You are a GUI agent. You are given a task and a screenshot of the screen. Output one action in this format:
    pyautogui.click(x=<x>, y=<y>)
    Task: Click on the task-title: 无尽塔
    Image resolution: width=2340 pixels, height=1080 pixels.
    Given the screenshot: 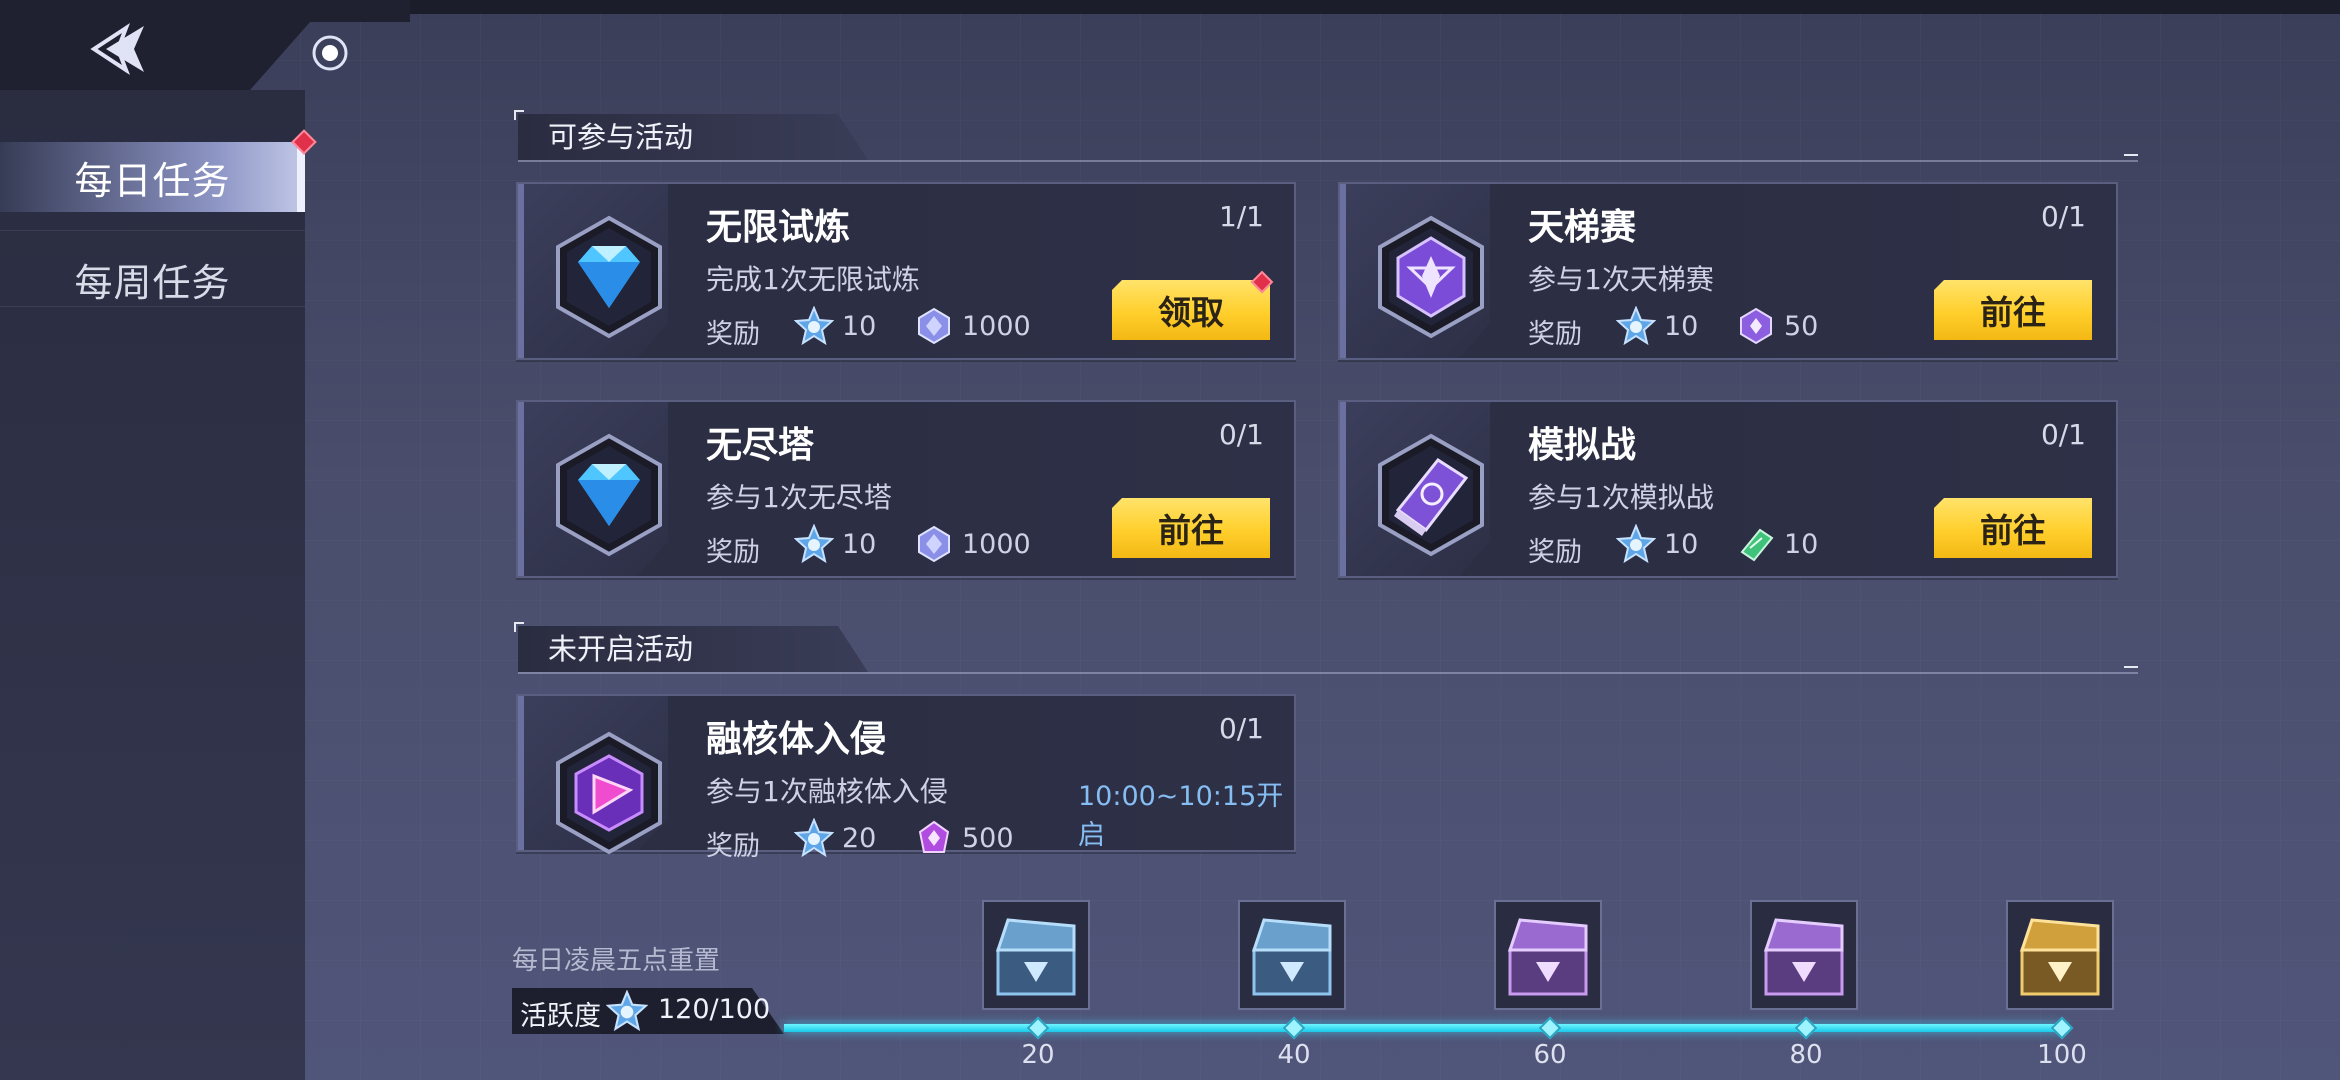 What is the action you would take?
    pyautogui.click(x=760, y=445)
    